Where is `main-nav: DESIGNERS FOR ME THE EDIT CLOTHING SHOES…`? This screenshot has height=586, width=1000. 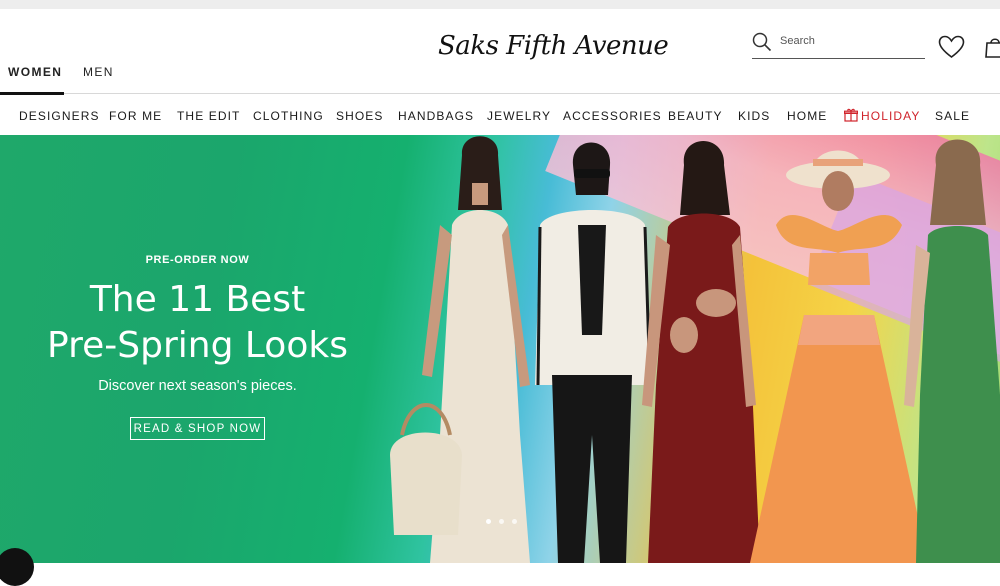 main-nav: DESIGNERS FOR ME THE EDIT CLOTHING SHOES… is located at coordinates (500, 115).